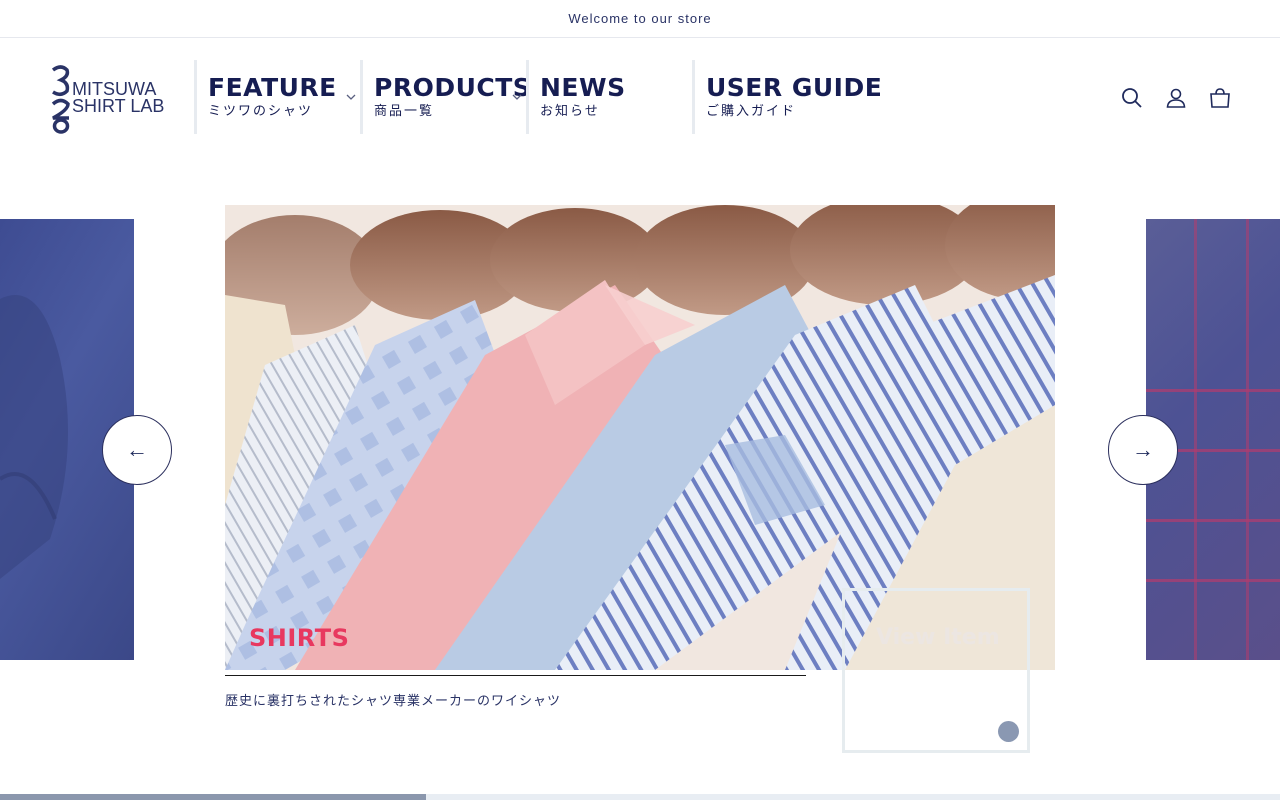 The image size is (1280, 800). I want to click on account-icon, so click(1176, 98).